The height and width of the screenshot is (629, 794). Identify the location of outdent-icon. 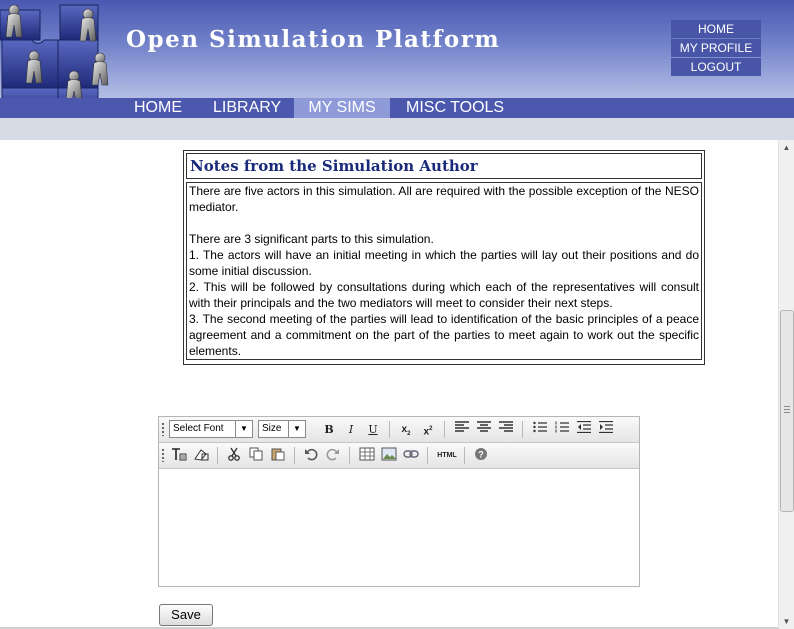
(584, 429).